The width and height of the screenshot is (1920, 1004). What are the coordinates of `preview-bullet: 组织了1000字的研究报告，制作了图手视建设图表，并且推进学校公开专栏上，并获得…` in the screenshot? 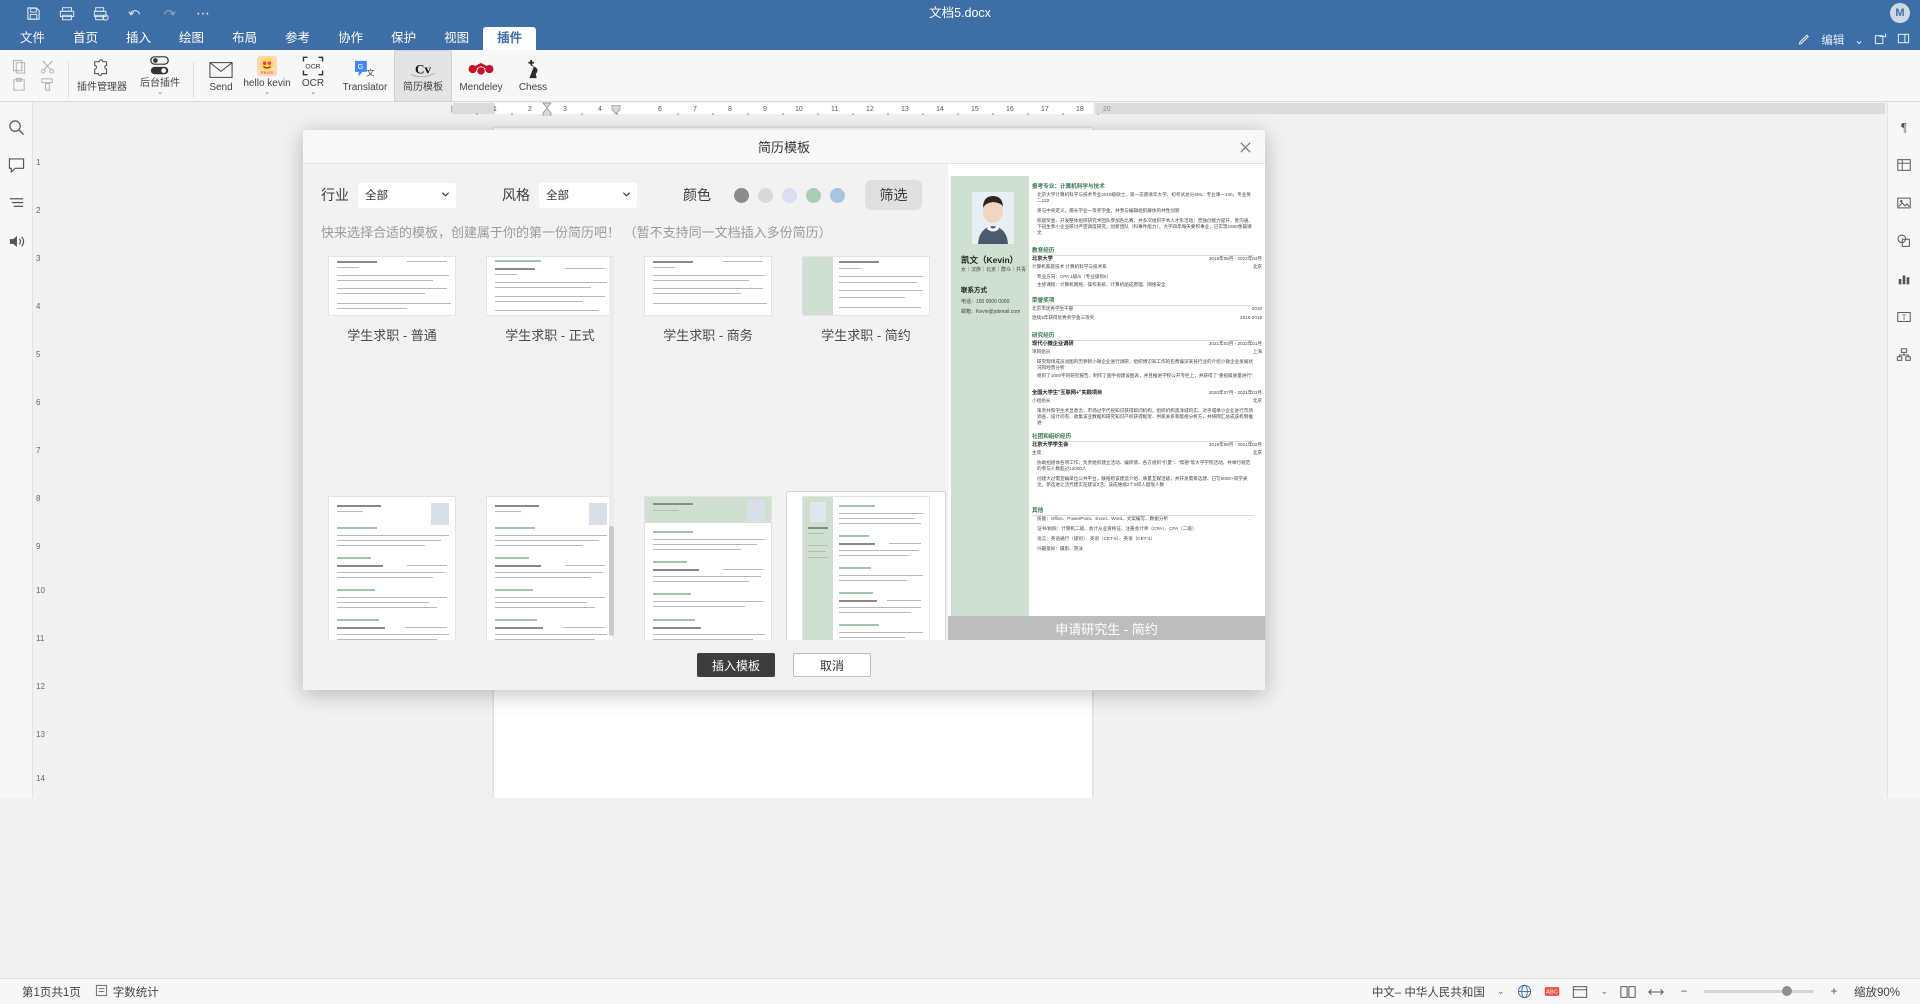 It's located at (1145, 375).